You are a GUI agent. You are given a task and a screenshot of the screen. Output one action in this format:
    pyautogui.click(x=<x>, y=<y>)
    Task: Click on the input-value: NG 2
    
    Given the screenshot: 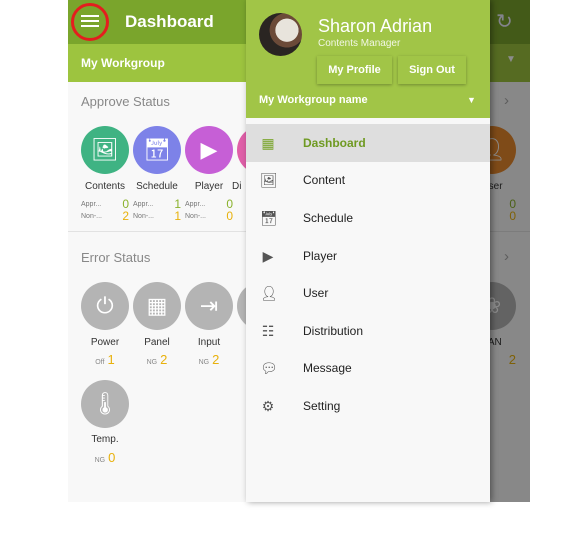 What is the action you would take?
    pyautogui.click(x=209, y=359)
    